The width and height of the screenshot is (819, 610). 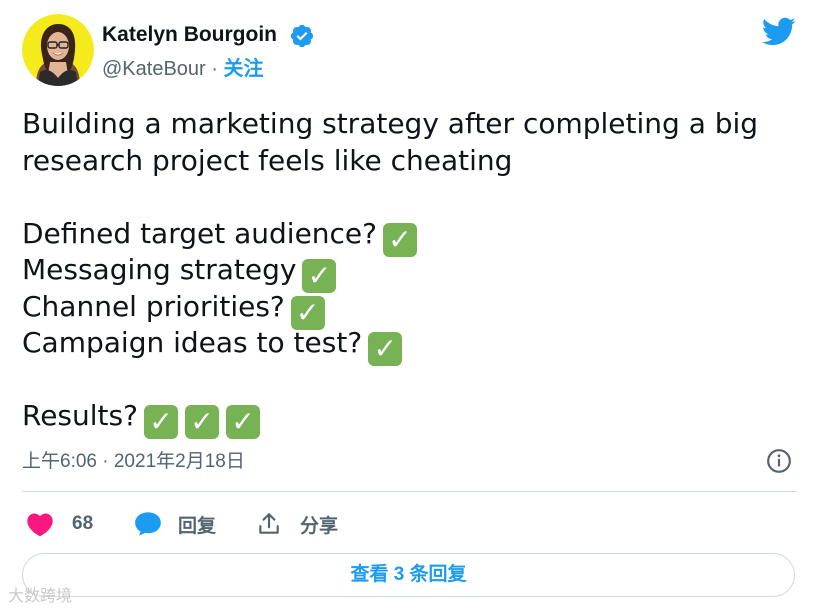 What do you see at coordinates (302, 36) in the screenshot?
I see `verified-badge-icon` at bounding box center [302, 36].